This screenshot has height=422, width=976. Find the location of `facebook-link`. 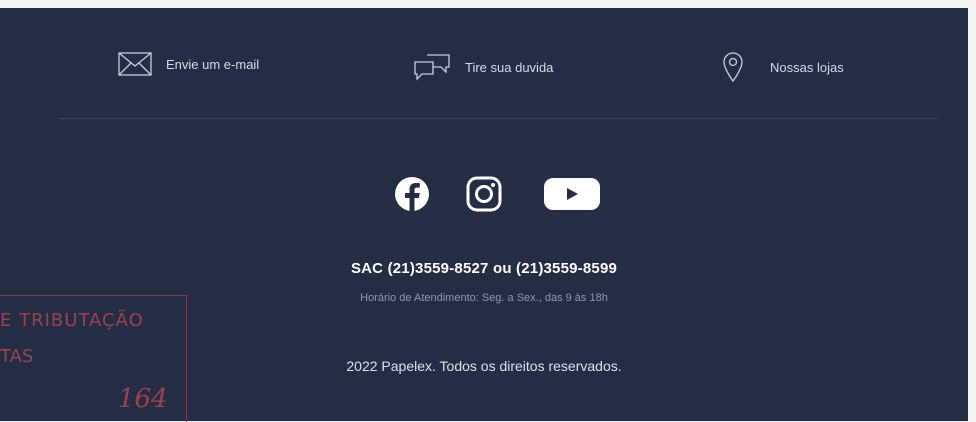

facebook-link is located at coordinates (412, 196).